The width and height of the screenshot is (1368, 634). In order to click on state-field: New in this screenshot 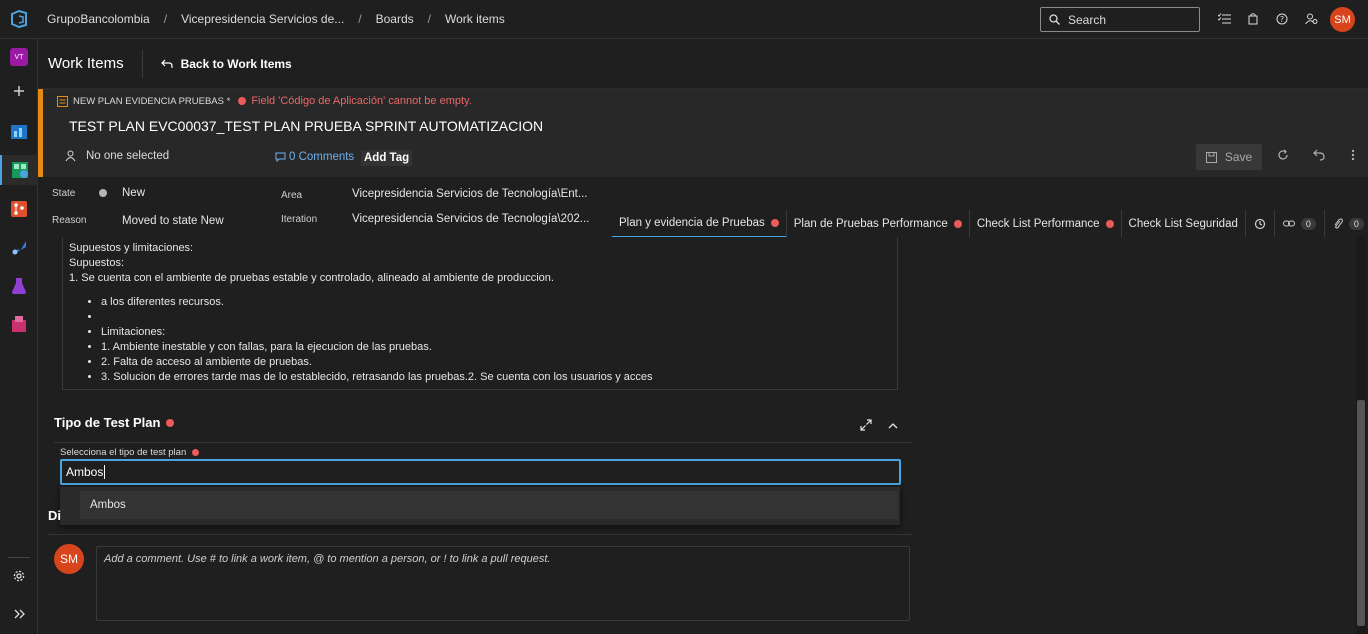, I will do `click(133, 193)`.